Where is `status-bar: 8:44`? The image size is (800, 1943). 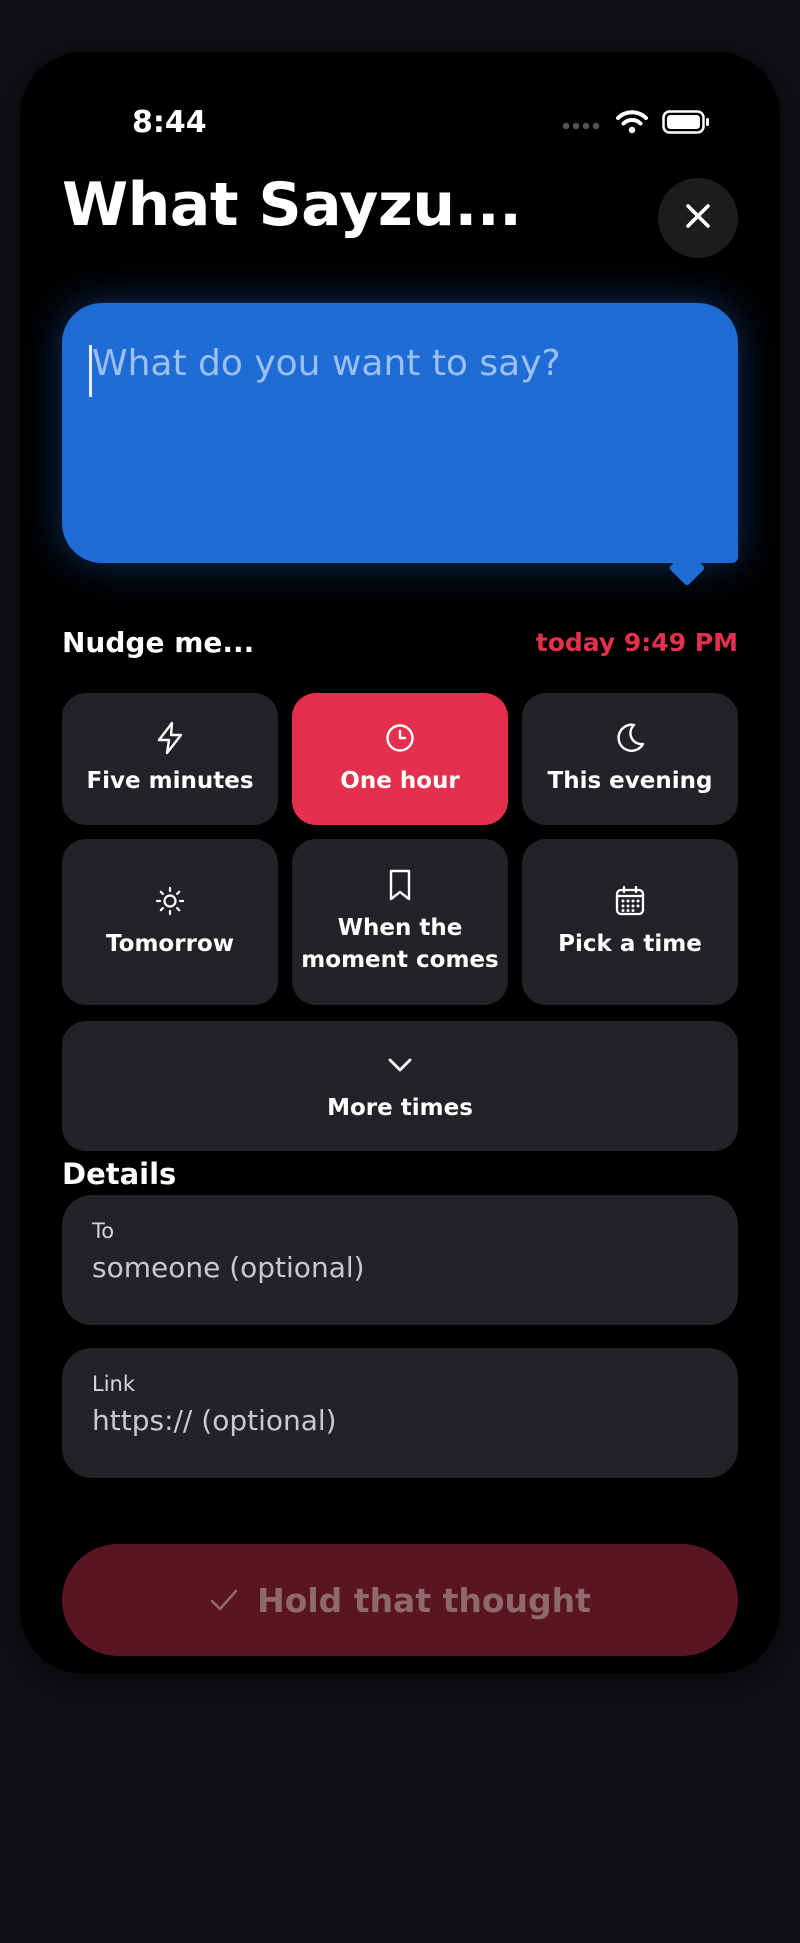
status-bar: 8:44 is located at coordinates (400, 96).